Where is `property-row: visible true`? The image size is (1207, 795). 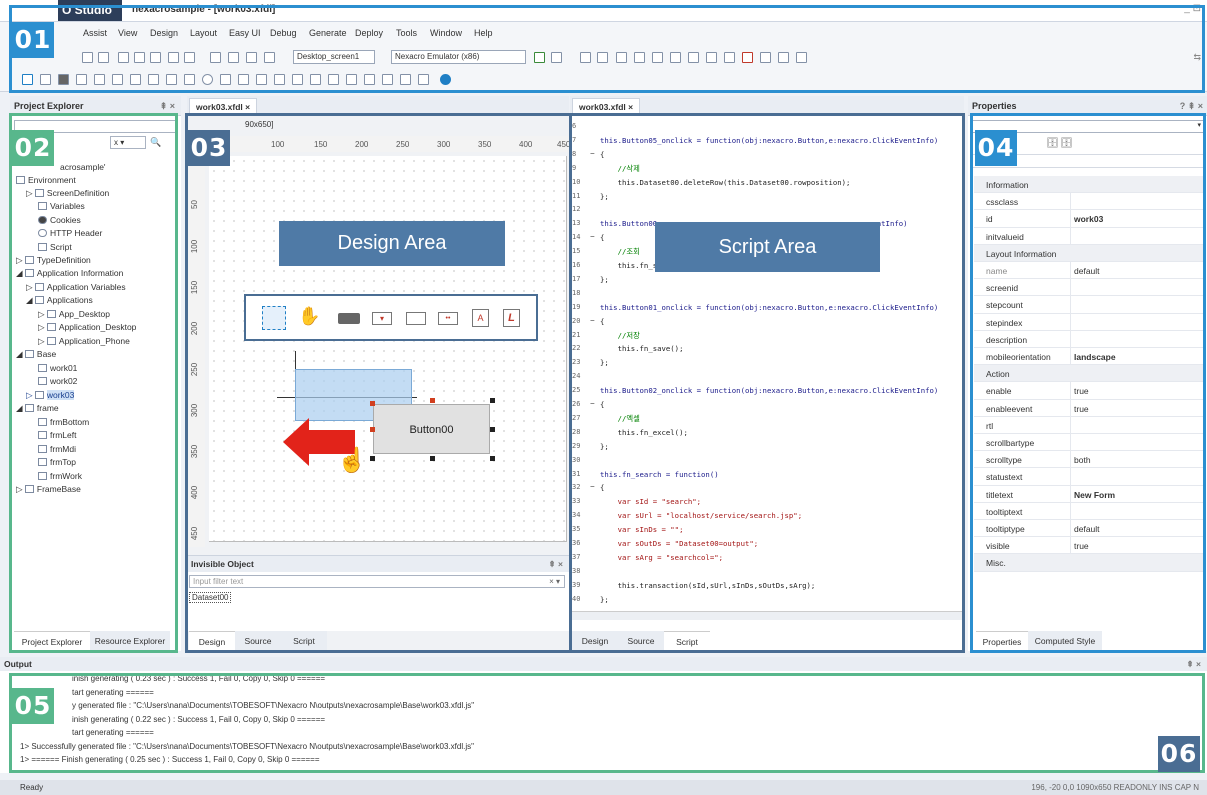
property-row: visible true is located at coordinates (1089, 546).